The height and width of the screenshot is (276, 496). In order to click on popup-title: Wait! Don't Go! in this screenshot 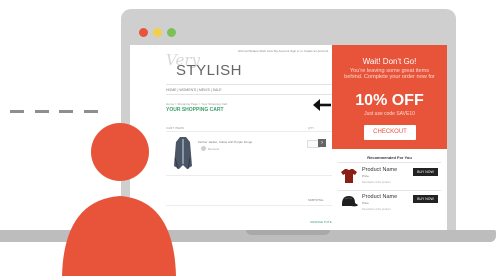, I will do `click(389, 61)`.